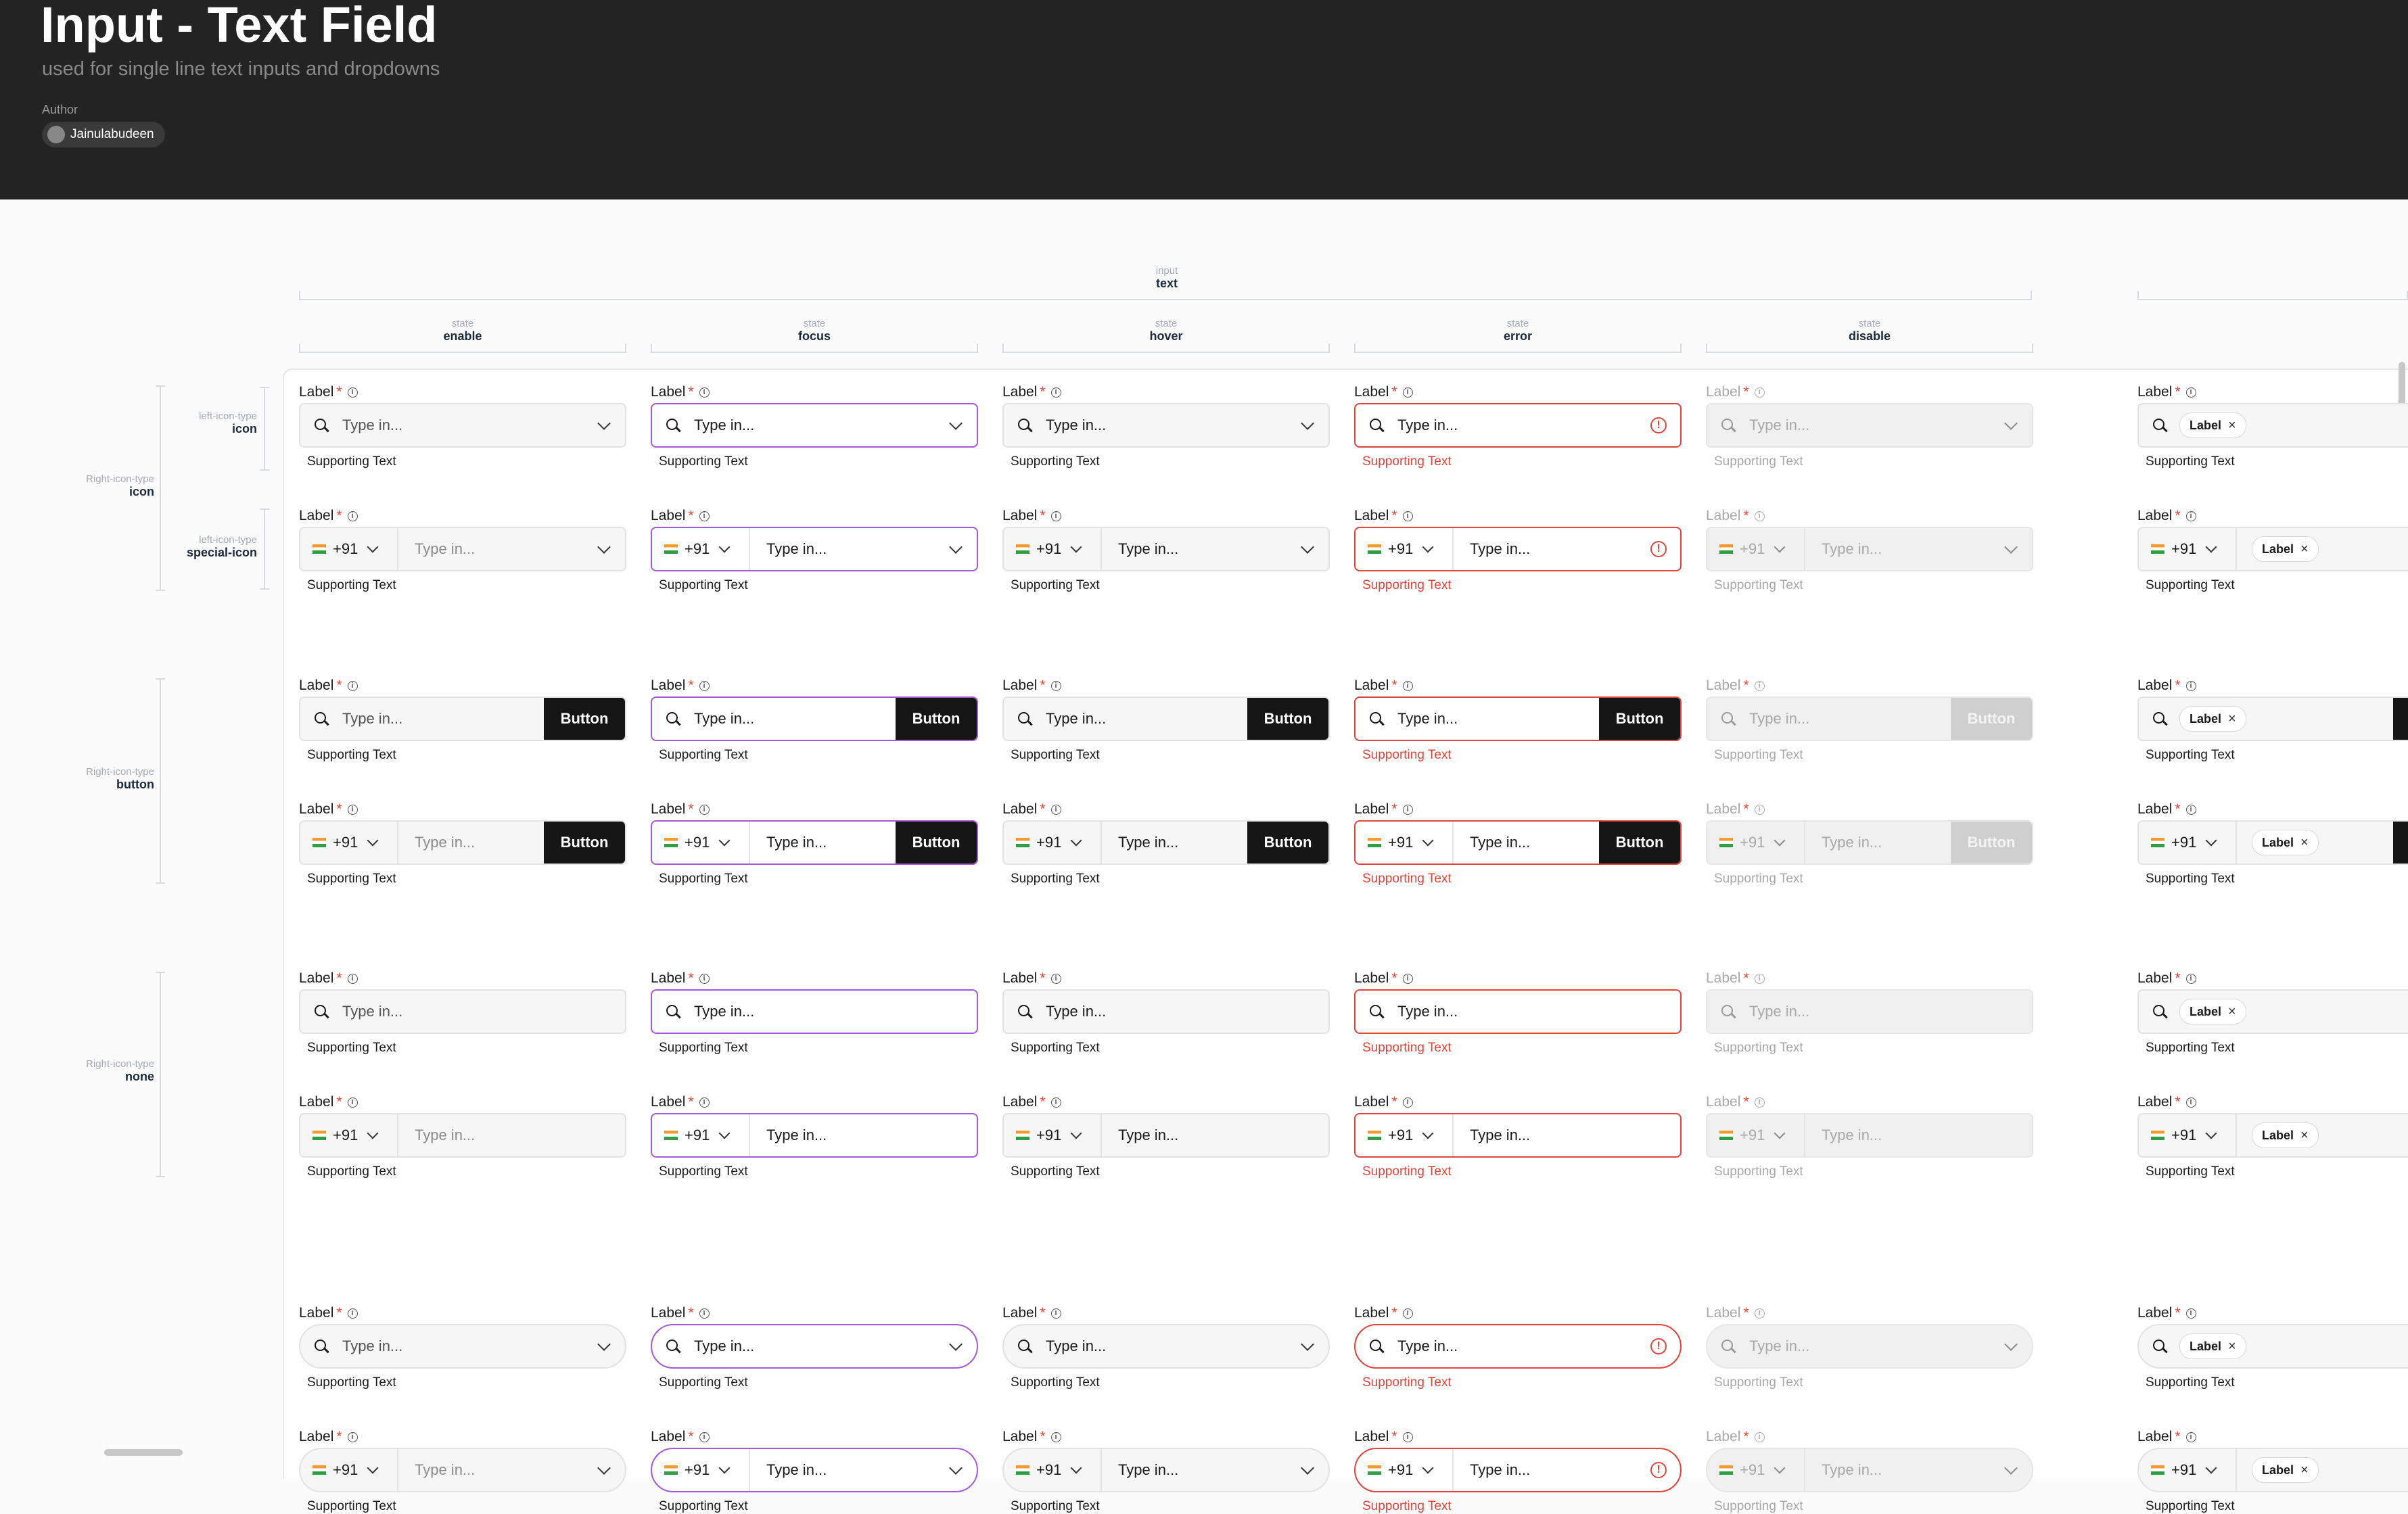  Describe the element at coordinates (2272, 718) in the screenshot. I see `text-field-enable: Label × Button` at that location.